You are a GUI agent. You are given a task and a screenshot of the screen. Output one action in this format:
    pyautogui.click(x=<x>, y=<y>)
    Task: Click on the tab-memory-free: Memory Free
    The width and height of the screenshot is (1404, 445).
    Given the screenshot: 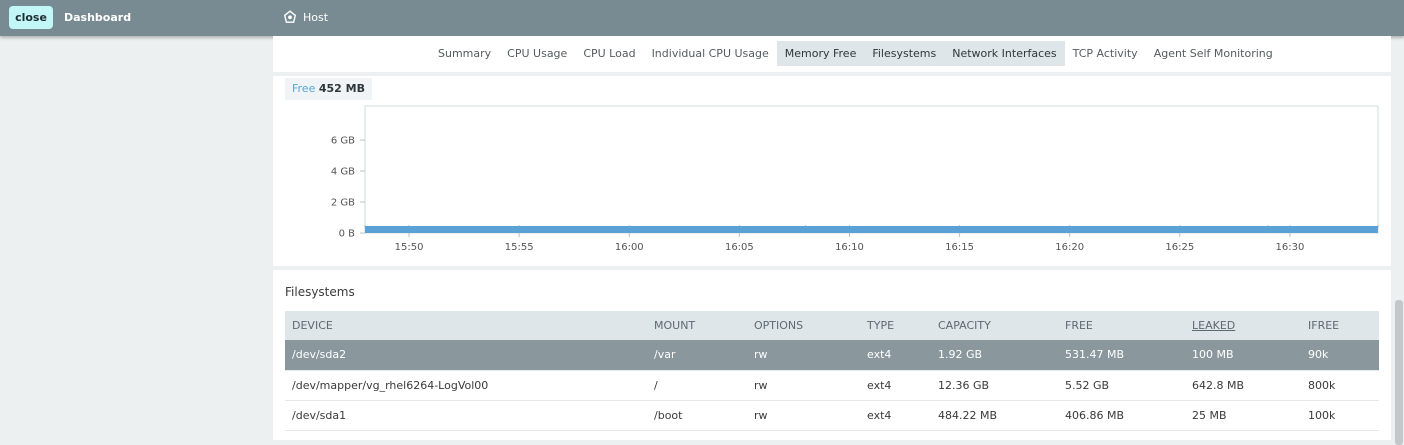 What is the action you would take?
    pyautogui.click(x=820, y=53)
    